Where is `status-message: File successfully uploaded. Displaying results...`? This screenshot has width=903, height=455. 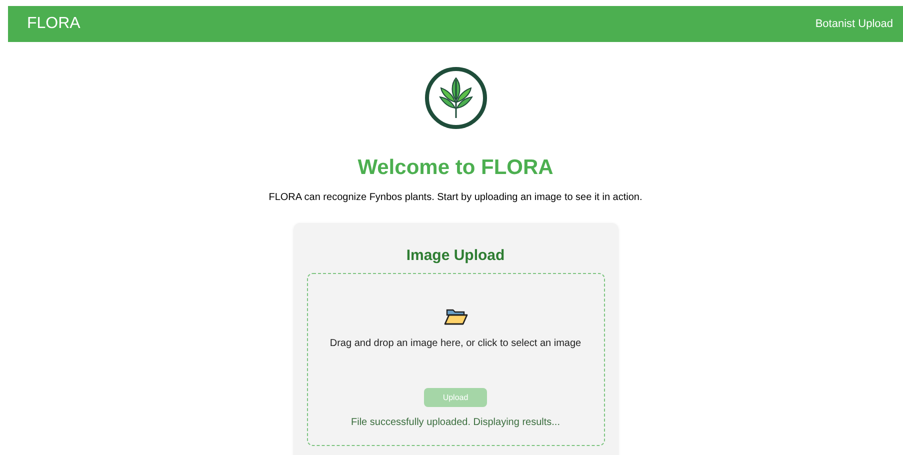 status-message: File successfully uploaded. Displaying results... is located at coordinates (455, 423).